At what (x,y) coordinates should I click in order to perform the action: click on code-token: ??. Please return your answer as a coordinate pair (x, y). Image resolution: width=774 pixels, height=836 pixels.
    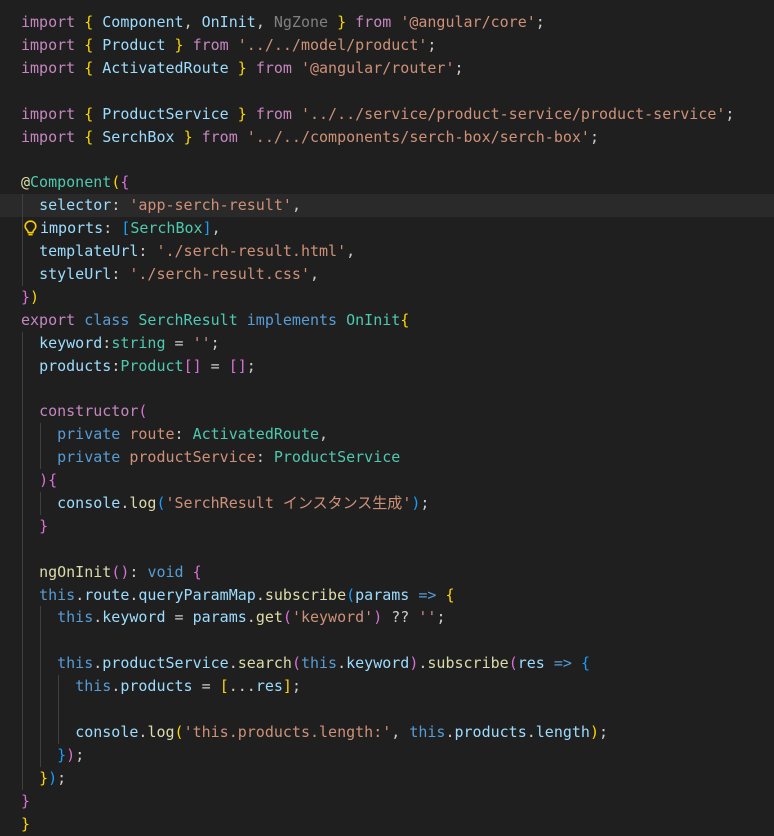
    Looking at the image, I should click on (400, 617).